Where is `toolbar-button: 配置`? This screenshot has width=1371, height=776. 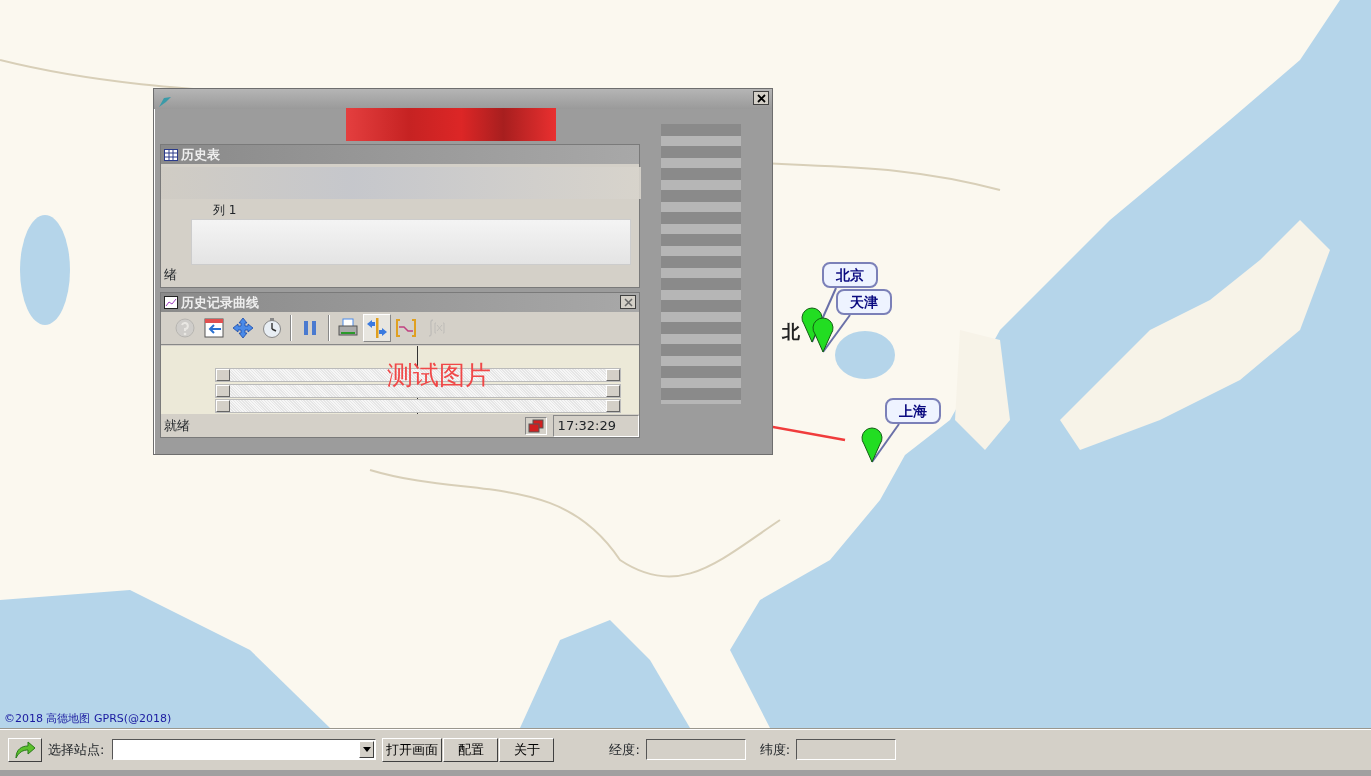 toolbar-button: 配置 is located at coordinates (471, 749).